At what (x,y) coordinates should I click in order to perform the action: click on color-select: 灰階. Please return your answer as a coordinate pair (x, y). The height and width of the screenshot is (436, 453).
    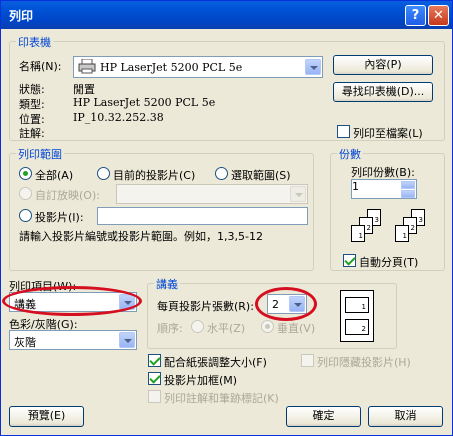
    Looking at the image, I should click on (73, 340).